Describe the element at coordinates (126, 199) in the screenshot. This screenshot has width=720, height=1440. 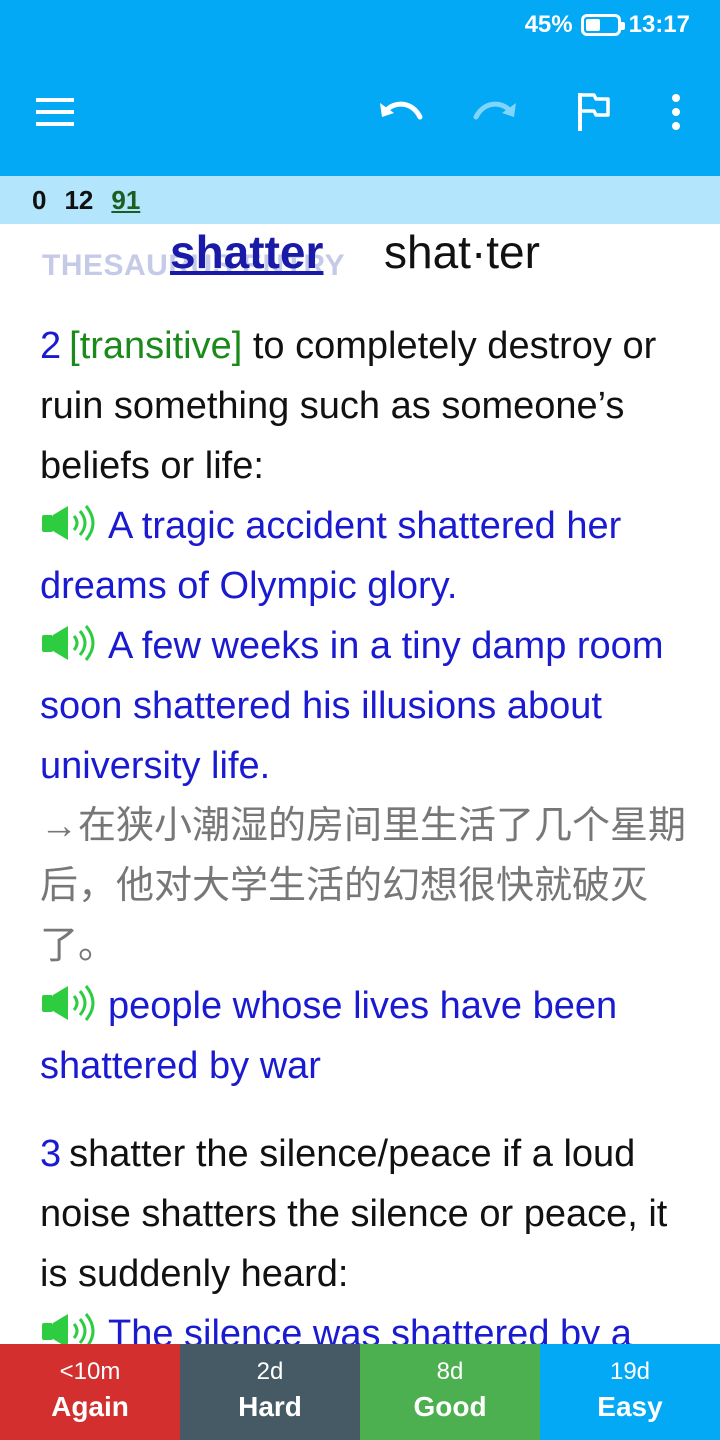
I see `review-count: 91` at that location.